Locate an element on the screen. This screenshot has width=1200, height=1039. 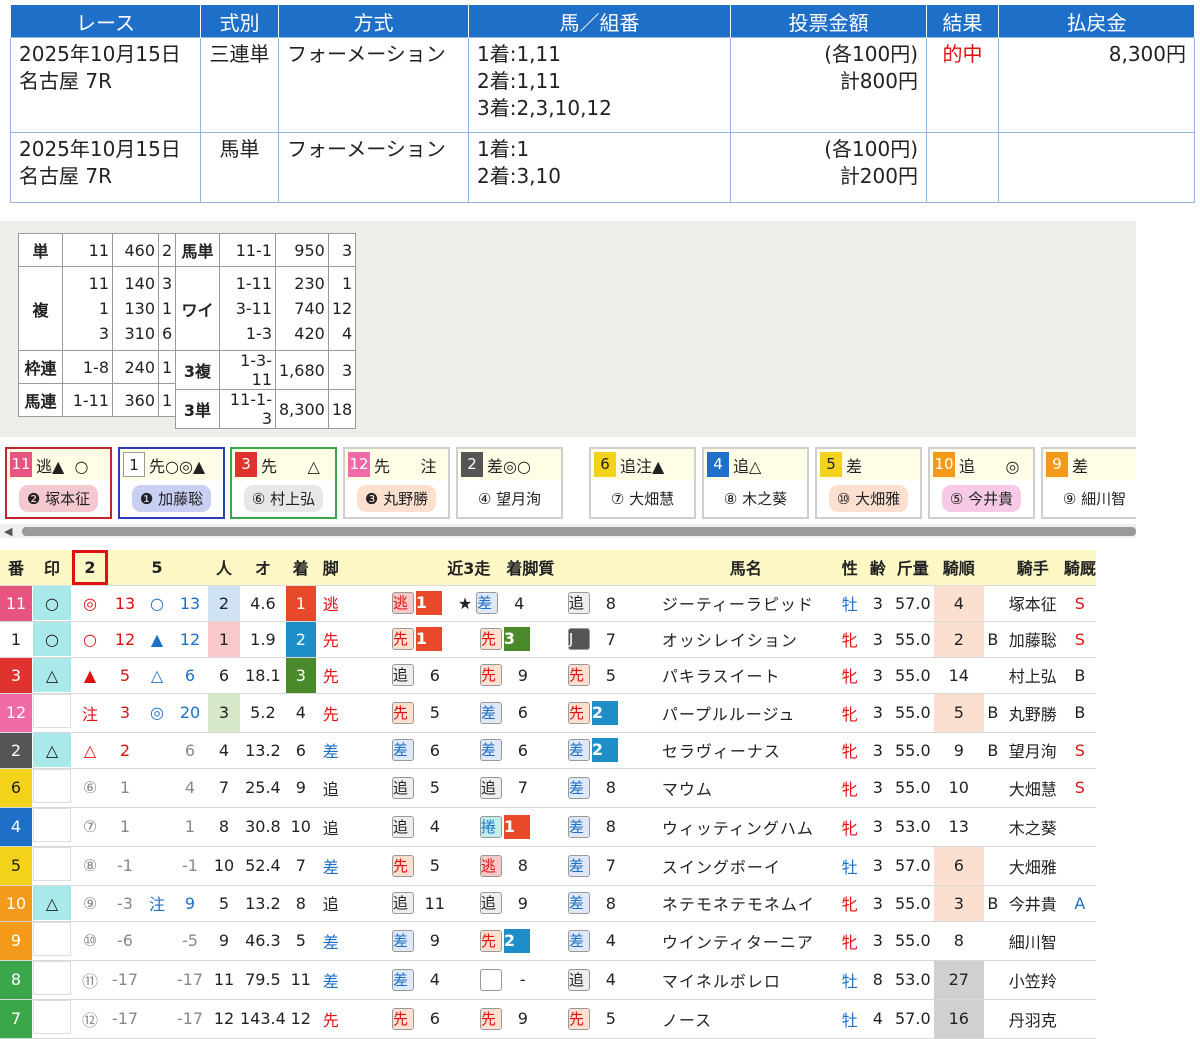
horse-name: マイネルボレロ is located at coordinates (745, 980).